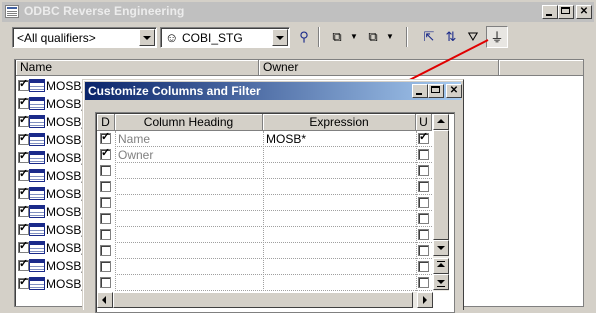 Image resolution: width=596 pixels, height=313 pixels. Describe the element at coordinates (106, 122) in the screenshot. I see `grid-header-d: D` at that location.